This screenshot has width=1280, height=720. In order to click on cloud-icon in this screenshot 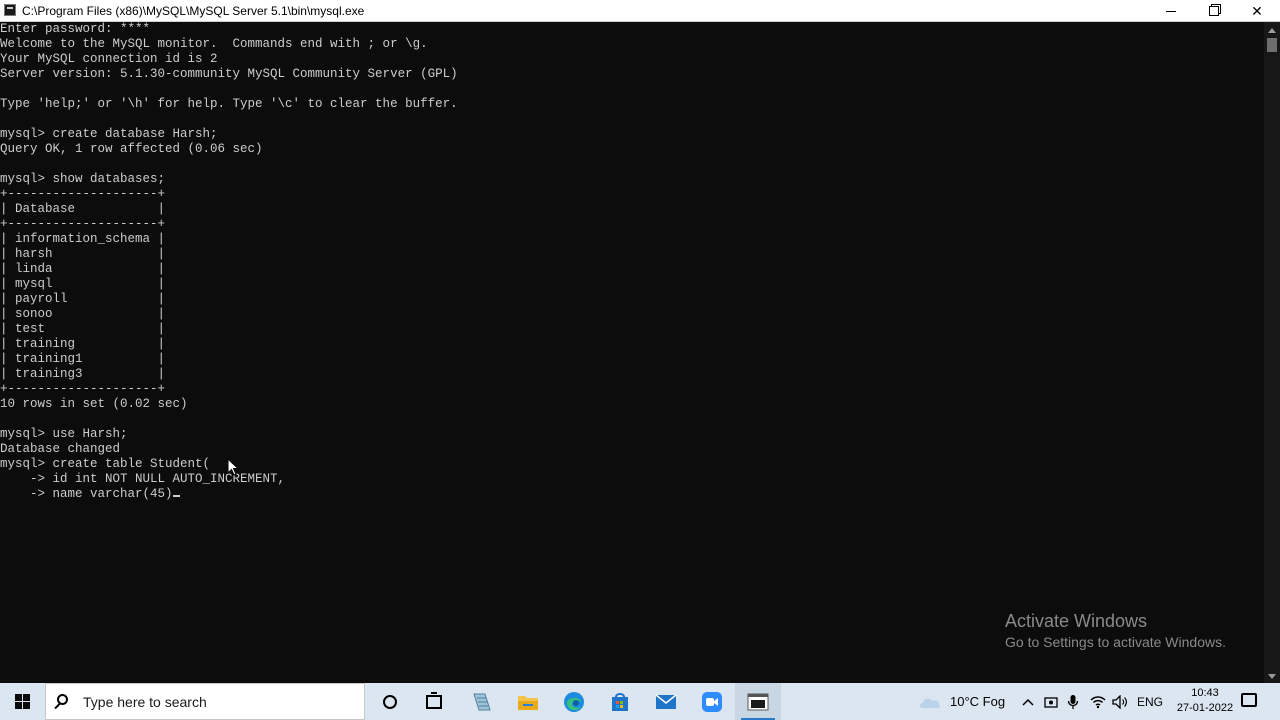, I will do `click(930, 703)`.